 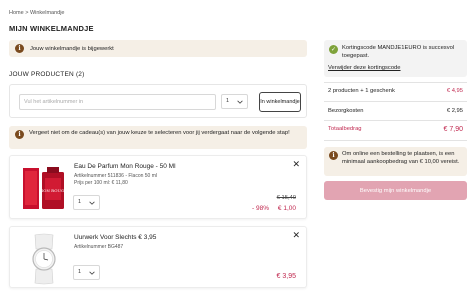 I want to click on discount-badge: - 98%, so click(x=260, y=208).